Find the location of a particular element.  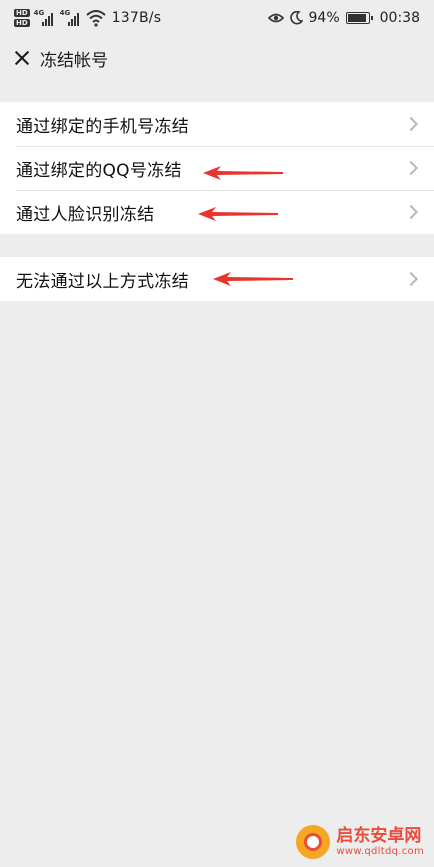

eye-comfort-icon is located at coordinates (275, 18).